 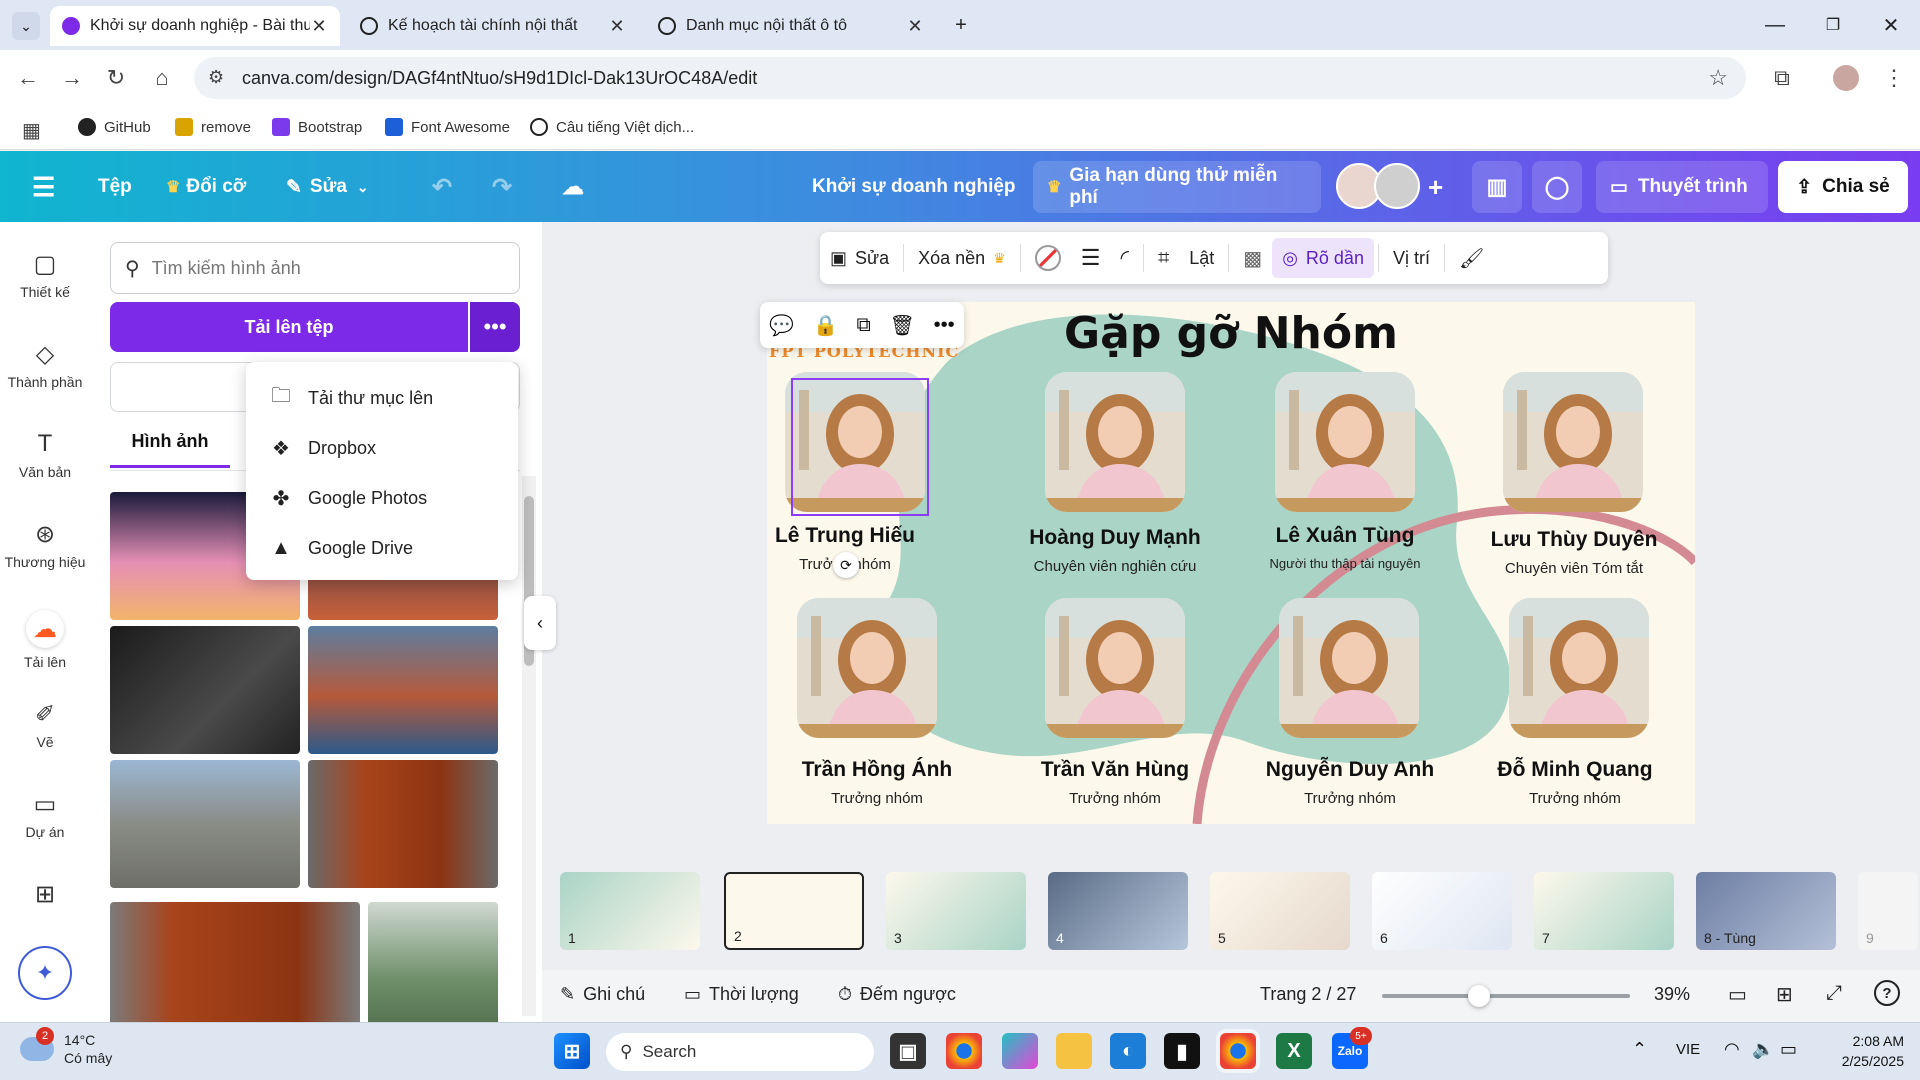 What do you see at coordinates (28, 78) in the screenshot?
I see `back-icon: ←` at bounding box center [28, 78].